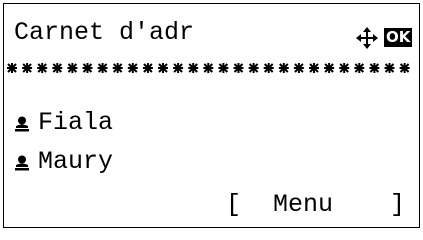 Image resolution: width=423 pixels, height=240 pixels. What do you see at coordinates (214, 33) in the screenshot?
I see `title-bar: Carnet d'adr OK` at bounding box center [214, 33].